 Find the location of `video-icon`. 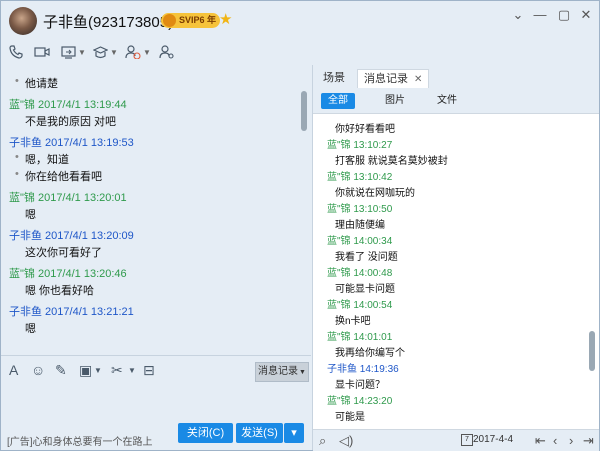

video-icon is located at coordinates (42, 52).